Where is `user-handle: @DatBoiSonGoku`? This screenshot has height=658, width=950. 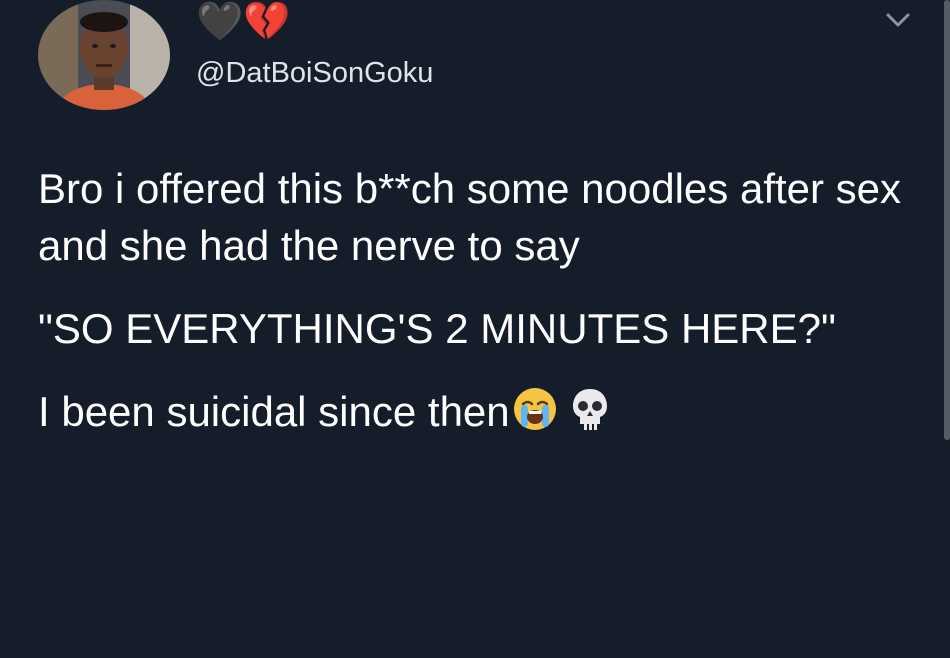 user-handle: @DatBoiSonGoku is located at coordinates (314, 73).